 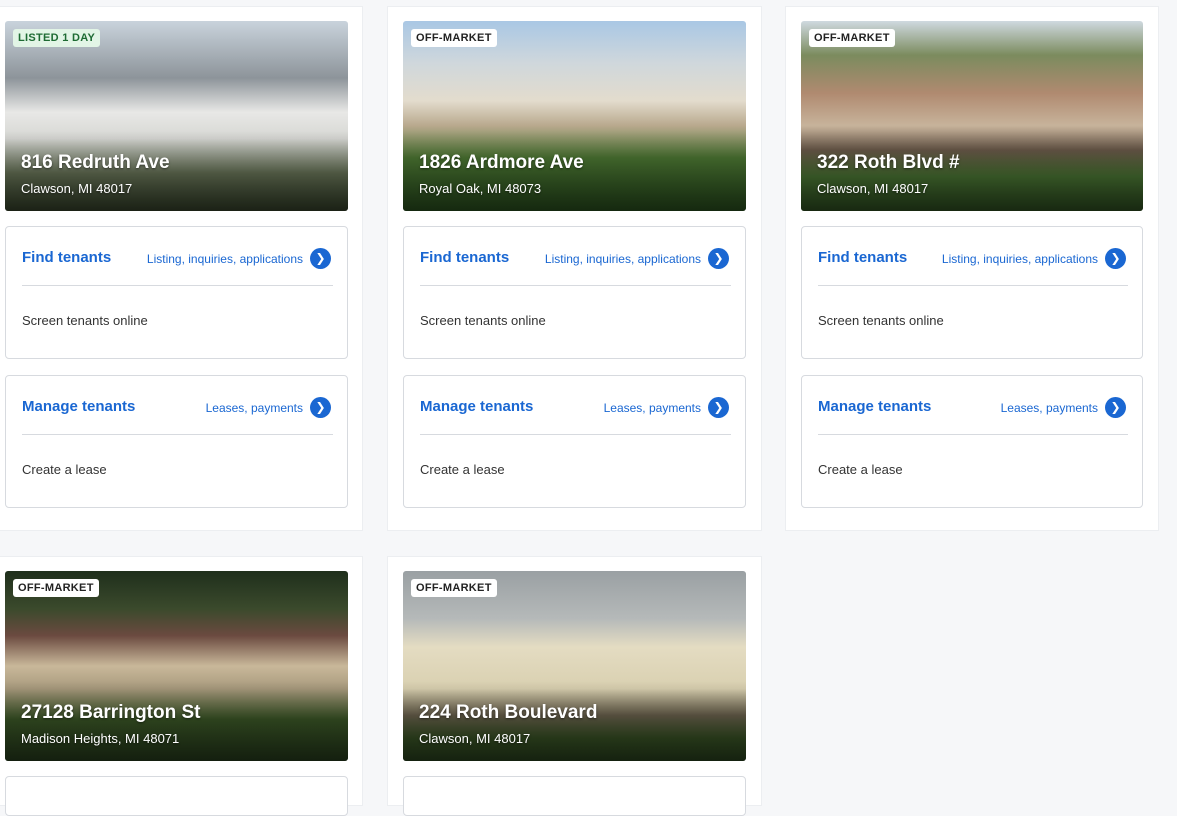 What do you see at coordinates (888, 163) in the screenshot?
I see `property-address: 322 Roth Blvd #` at bounding box center [888, 163].